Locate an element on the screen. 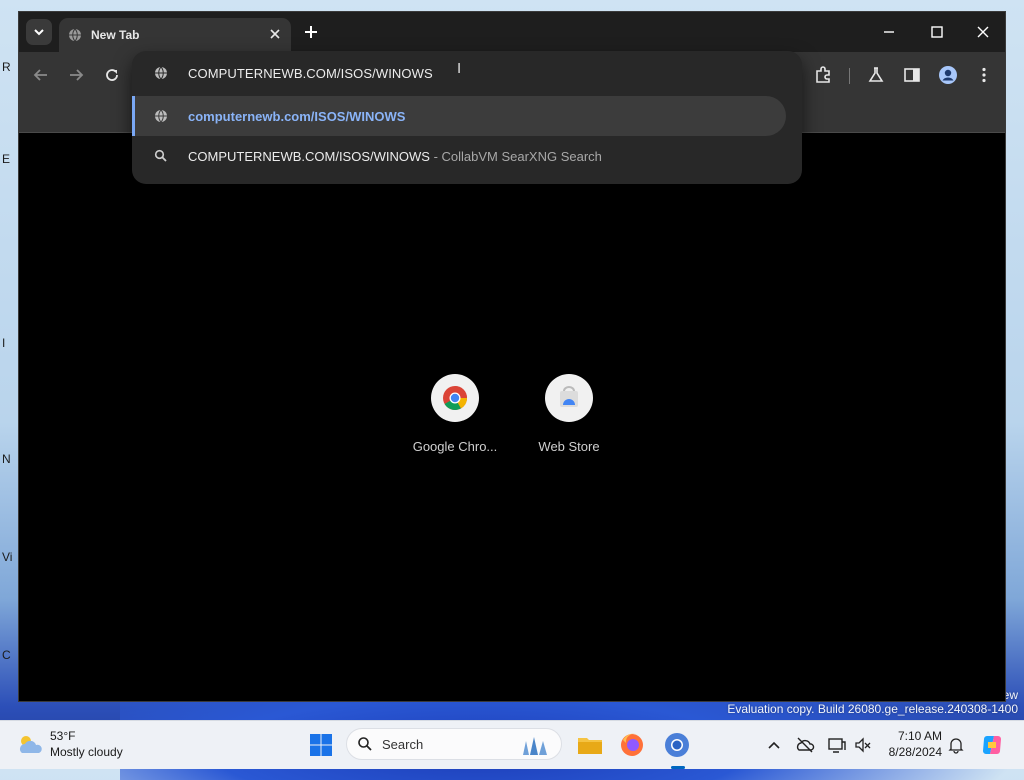  taskbar-search: Search is located at coordinates (454, 744).